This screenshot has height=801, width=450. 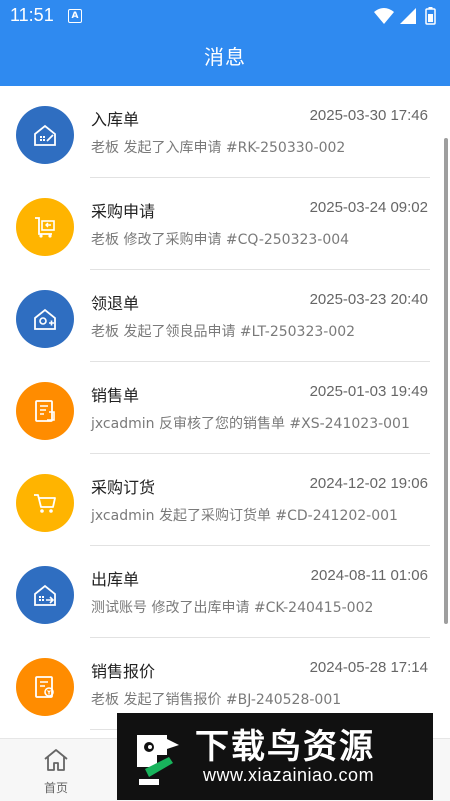 I want to click on message-desc: 老板 发起了销售报价 #BJ-240528-001, so click(x=216, y=700).